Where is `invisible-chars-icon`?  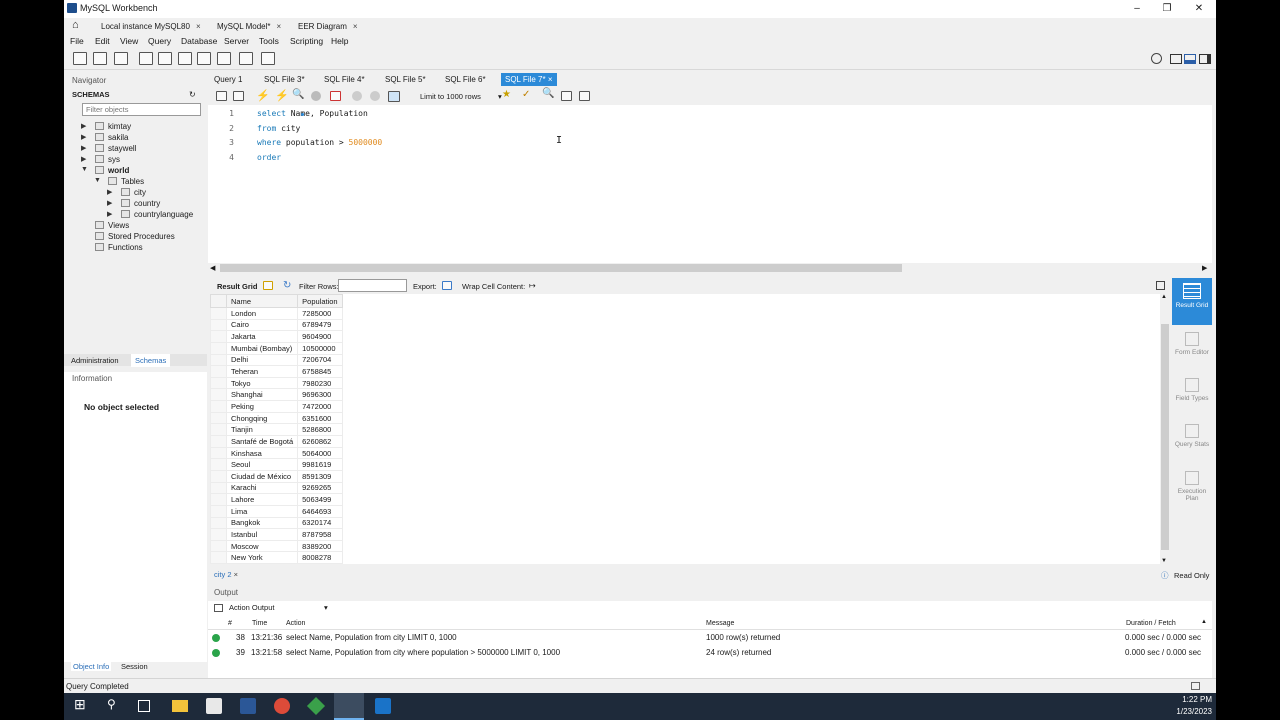 invisible-chars-icon is located at coordinates (566, 96).